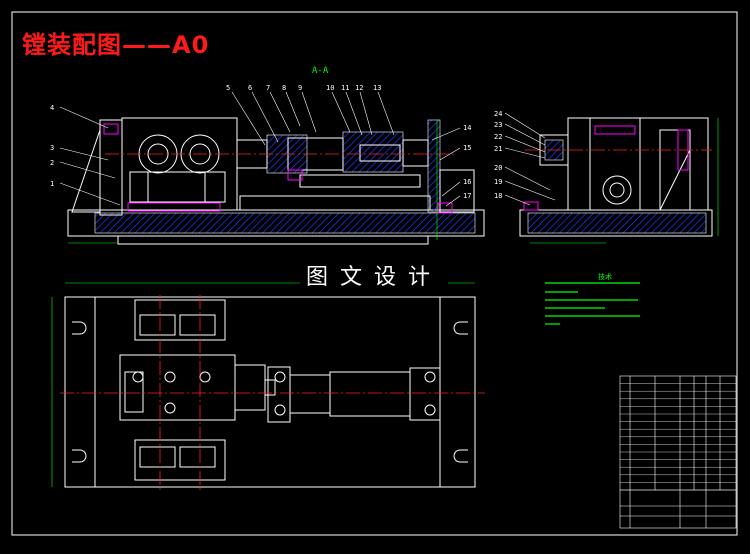  Describe the element at coordinates (498, 114) in the screenshot. I see `balloon-24: 24` at that location.